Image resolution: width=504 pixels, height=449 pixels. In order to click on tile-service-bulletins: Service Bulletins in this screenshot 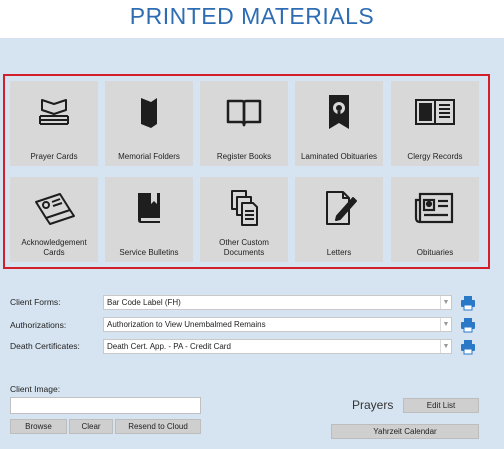, I will do `click(149, 219)`.